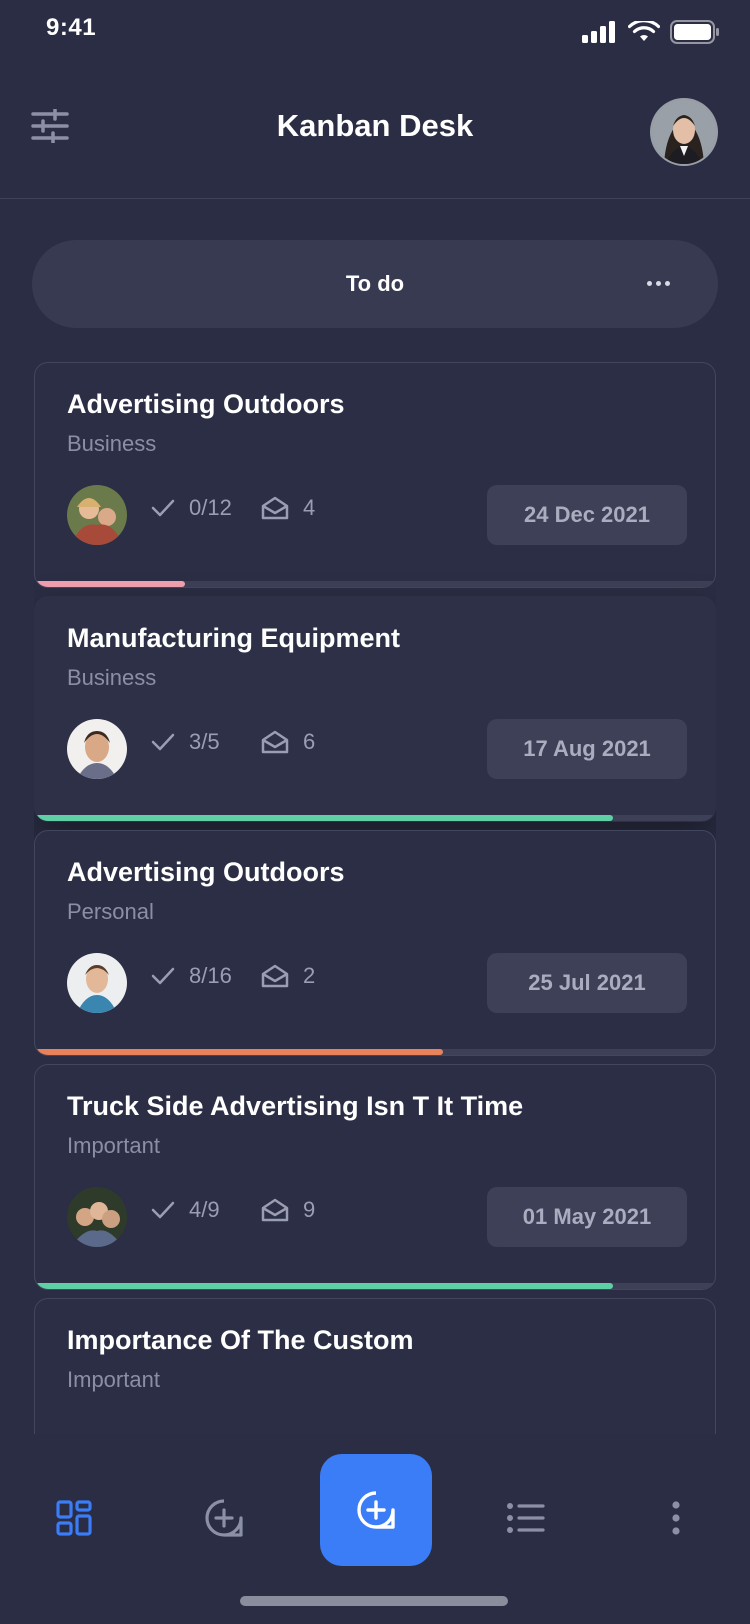  I want to click on due-date-badge: 17 Aug 2021, so click(587, 749).